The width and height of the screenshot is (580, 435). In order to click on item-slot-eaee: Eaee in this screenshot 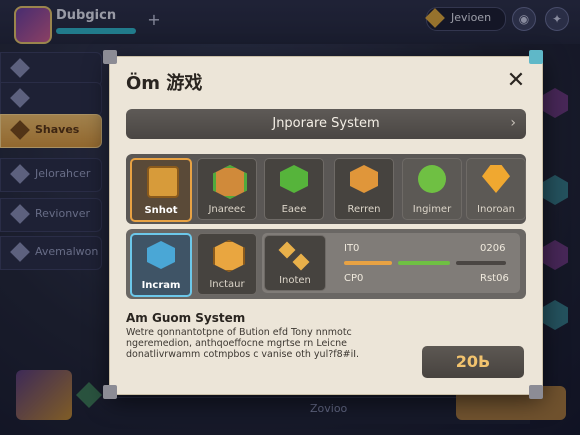, I will do `click(294, 189)`.